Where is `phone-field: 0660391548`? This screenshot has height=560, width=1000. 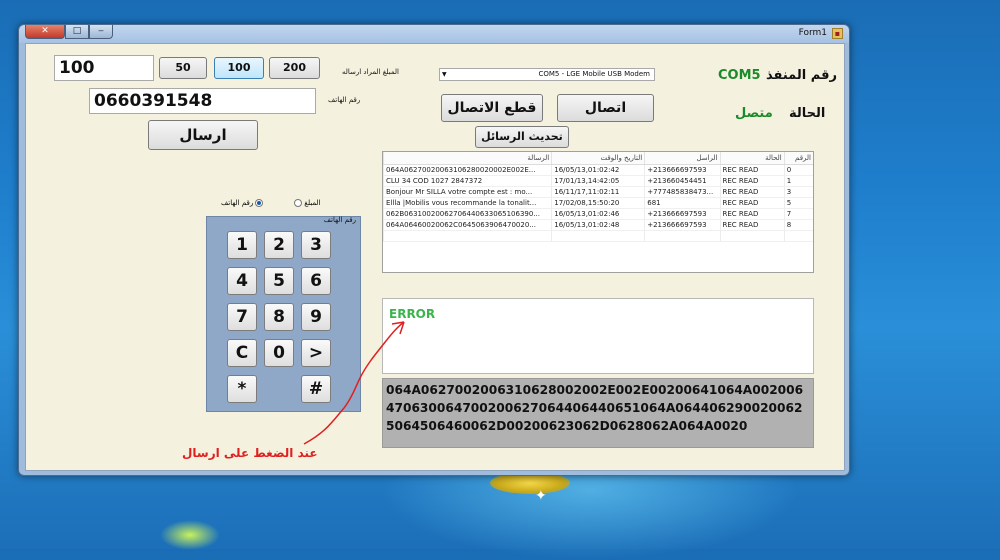
phone-field: 0660391548 is located at coordinates (202, 101).